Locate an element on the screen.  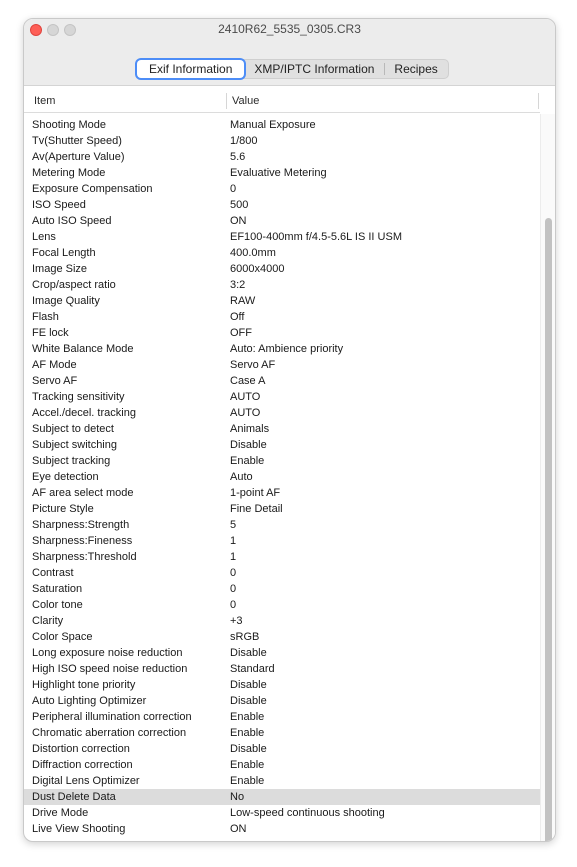
row-value-cell: Auto is located at coordinates (241, 477).